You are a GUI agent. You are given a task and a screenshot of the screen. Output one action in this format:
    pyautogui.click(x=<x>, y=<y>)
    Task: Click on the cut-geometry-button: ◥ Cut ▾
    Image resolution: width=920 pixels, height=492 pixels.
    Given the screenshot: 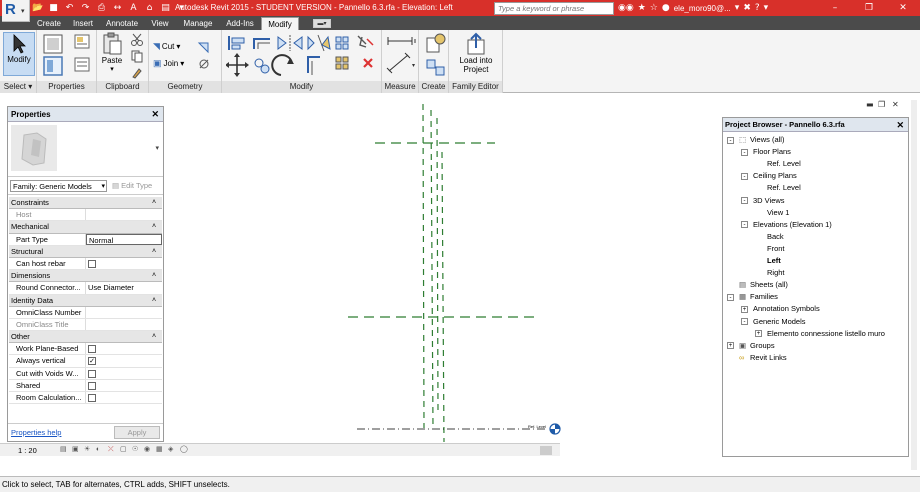 What is the action you would take?
    pyautogui.click(x=166, y=46)
    